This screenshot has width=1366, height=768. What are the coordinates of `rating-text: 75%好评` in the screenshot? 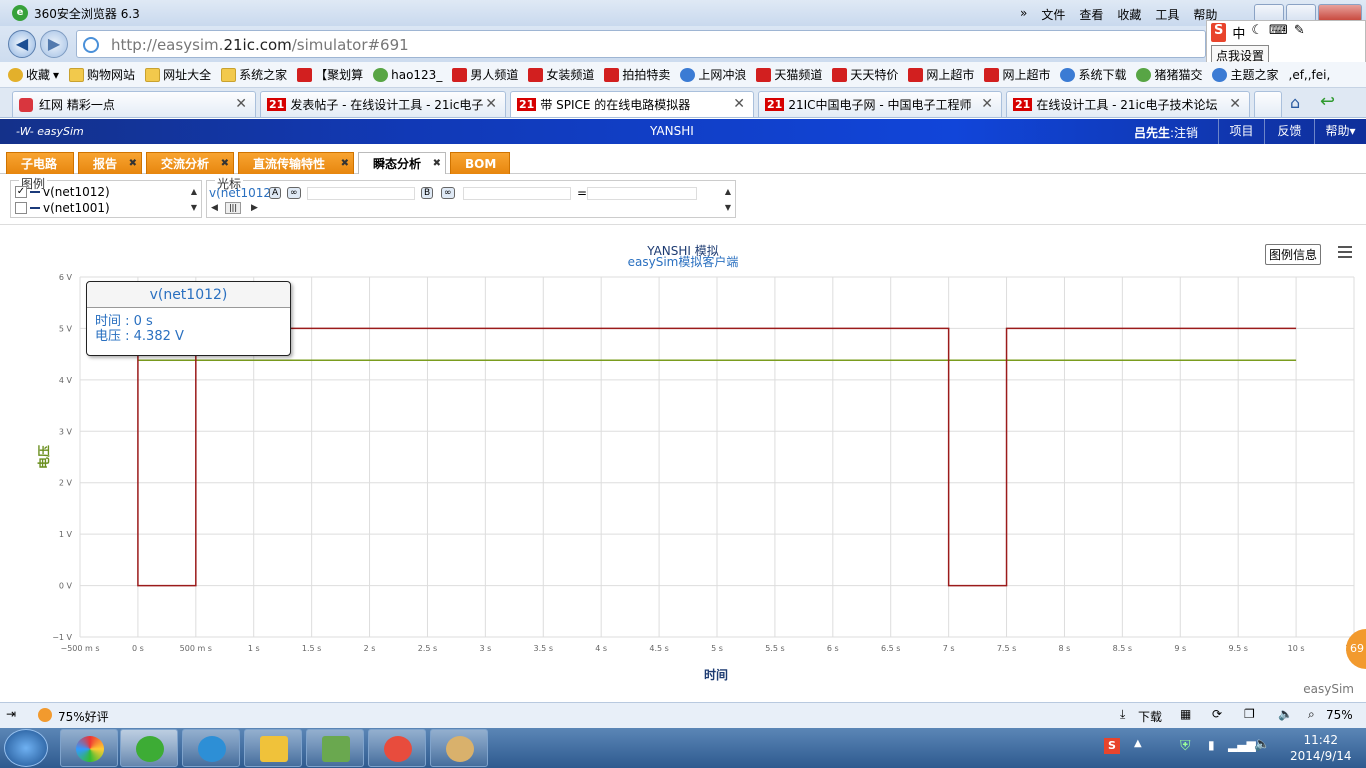 It's located at (83, 716).